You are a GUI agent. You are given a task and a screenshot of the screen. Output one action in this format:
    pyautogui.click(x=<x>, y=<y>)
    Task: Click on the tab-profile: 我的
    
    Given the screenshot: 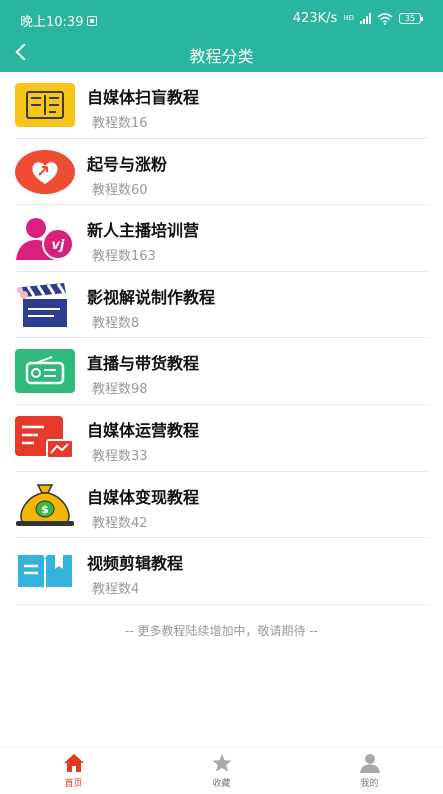 What is the action you would take?
    pyautogui.click(x=369, y=771)
    